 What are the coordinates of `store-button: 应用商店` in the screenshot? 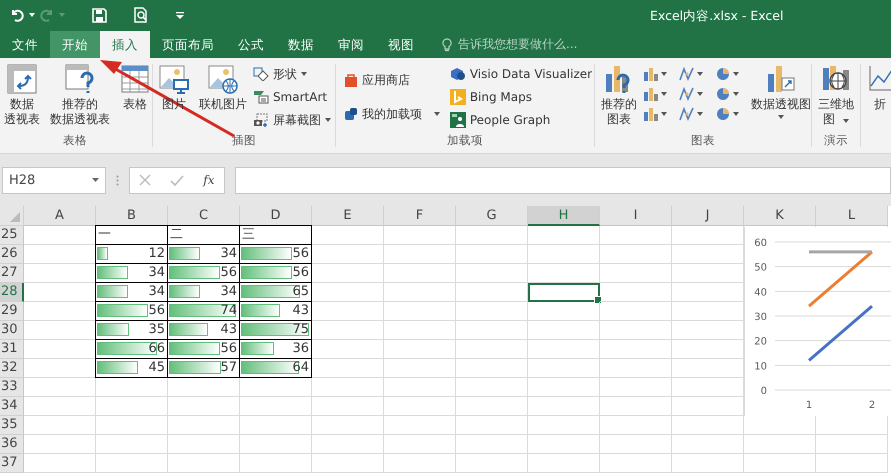 It's located at (392, 80).